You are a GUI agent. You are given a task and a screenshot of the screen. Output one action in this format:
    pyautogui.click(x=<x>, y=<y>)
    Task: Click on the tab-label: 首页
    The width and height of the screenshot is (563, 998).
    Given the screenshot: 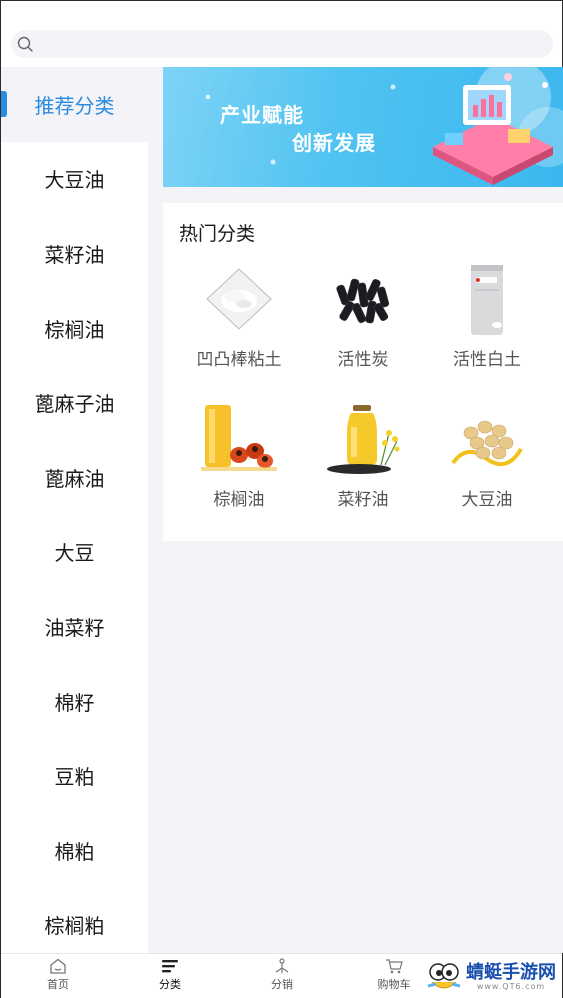 What is the action you would take?
    pyautogui.click(x=58, y=984)
    